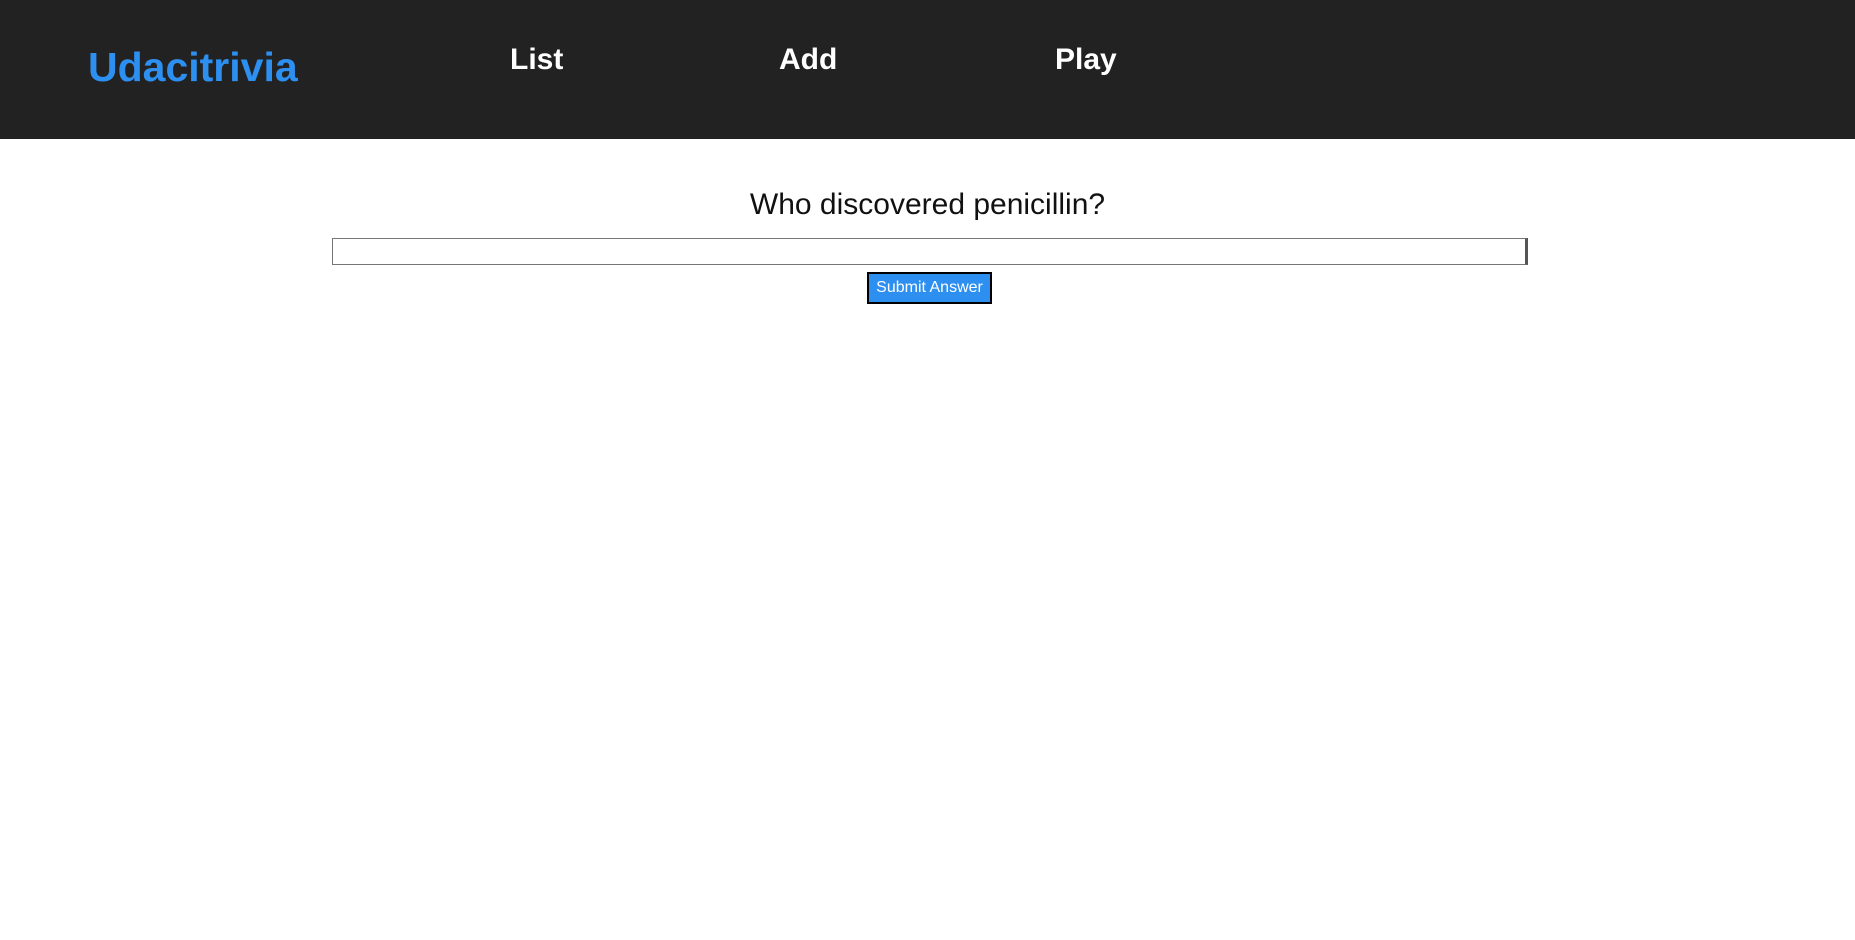 The image size is (1855, 940). What do you see at coordinates (1086, 60) in the screenshot?
I see `nav-link-play: Play` at bounding box center [1086, 60].